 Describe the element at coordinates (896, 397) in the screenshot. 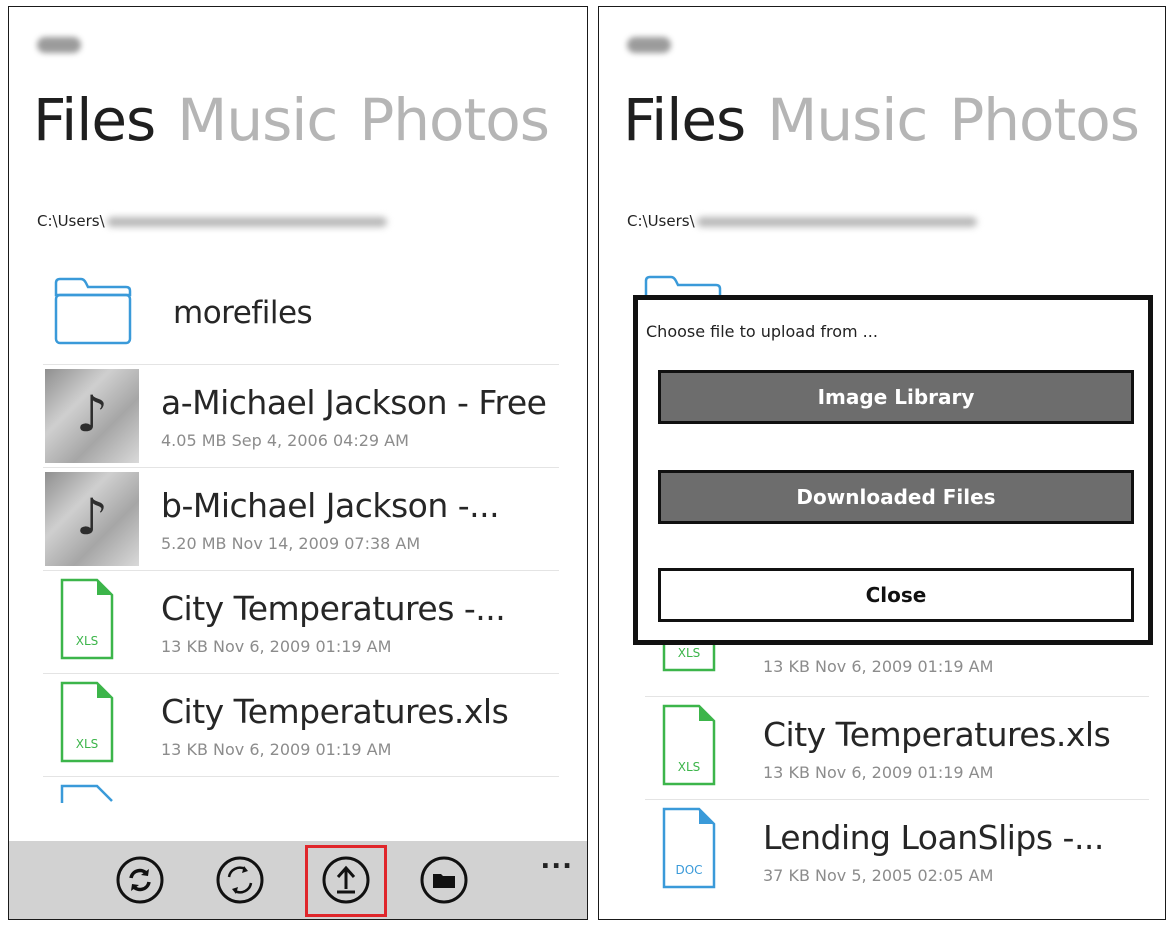

I see `image-library-button: Image Library` at that location.